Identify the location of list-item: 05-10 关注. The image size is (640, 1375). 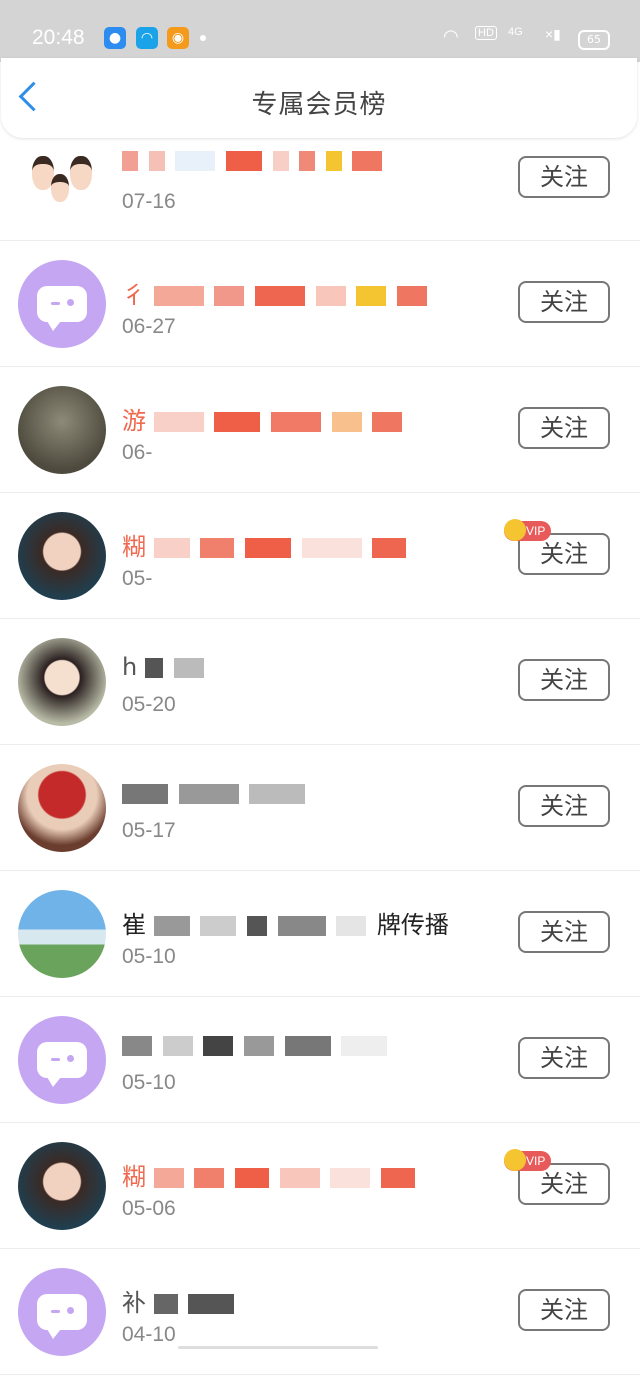
(320, 1060).